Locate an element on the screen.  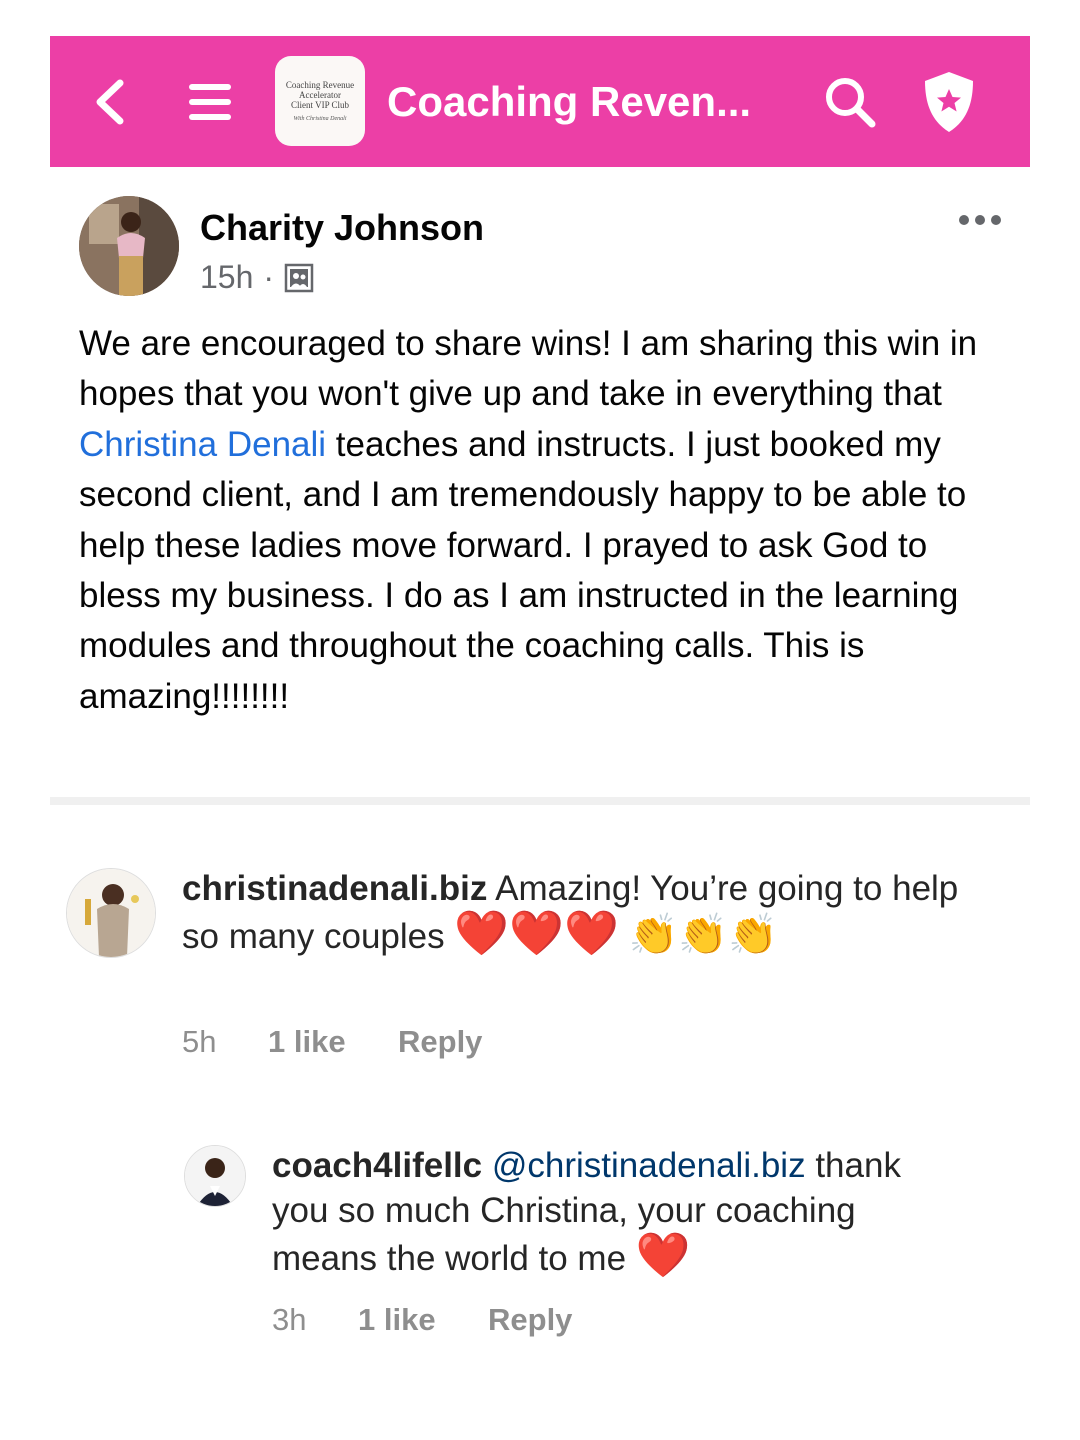
chevron-left-icon is located at coordinates (110, 102).